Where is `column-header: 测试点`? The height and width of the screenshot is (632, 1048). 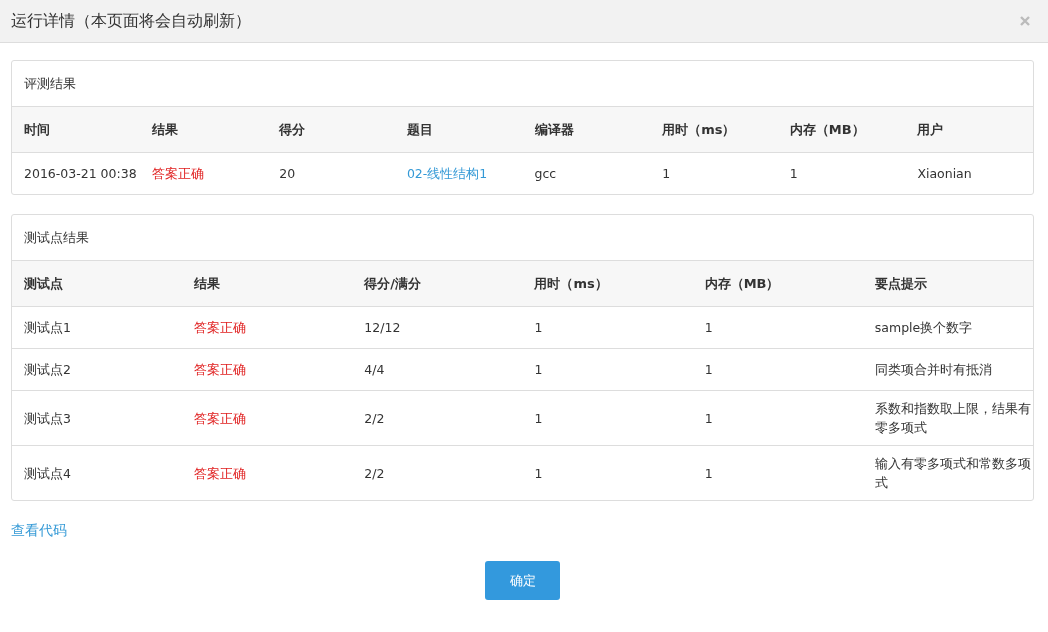
column-header: 测试点 is located at coordinates (43, 283).